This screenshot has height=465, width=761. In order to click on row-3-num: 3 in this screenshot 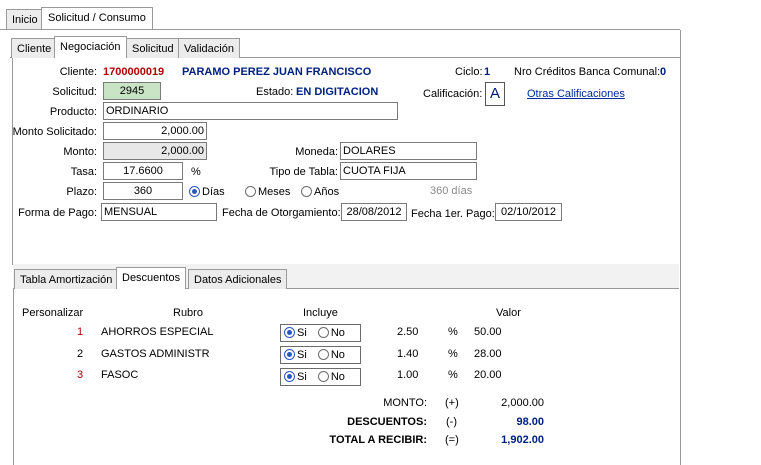, I will do `click(80, 375)`.